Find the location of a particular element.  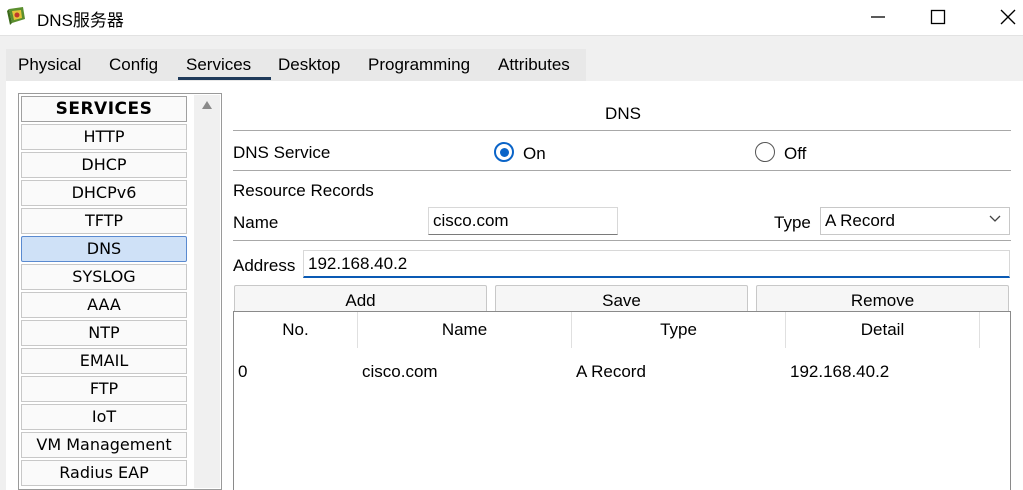

address-label: Address is located at coordinates (264, 265).